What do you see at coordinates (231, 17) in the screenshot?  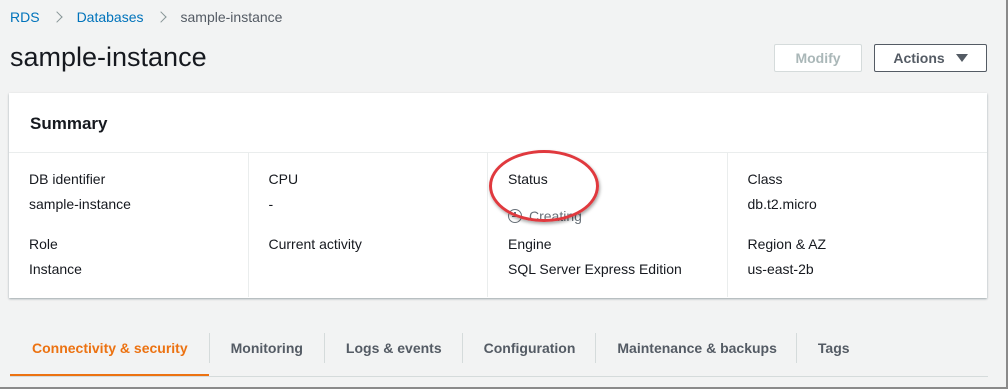 I see `breadcrumb-current: sample-instance` at bounding box center [231, 17].